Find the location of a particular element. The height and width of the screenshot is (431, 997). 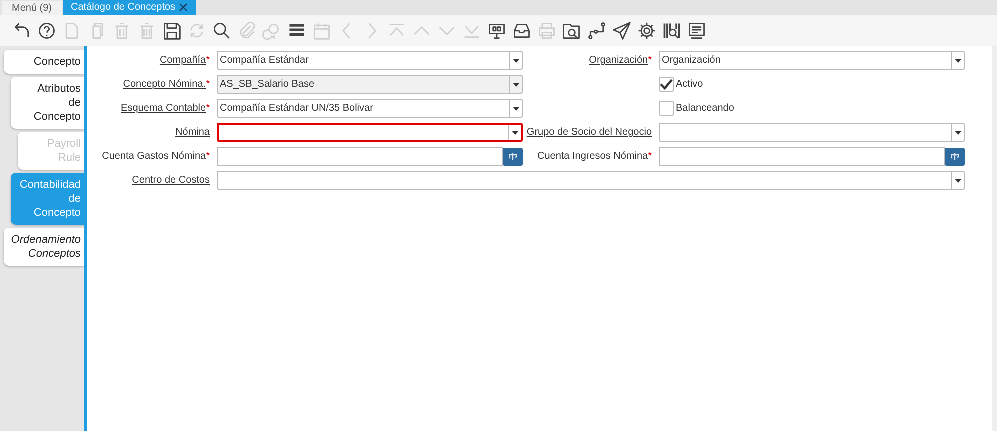

barcode-search-icon is located at coordinates (672, 30).